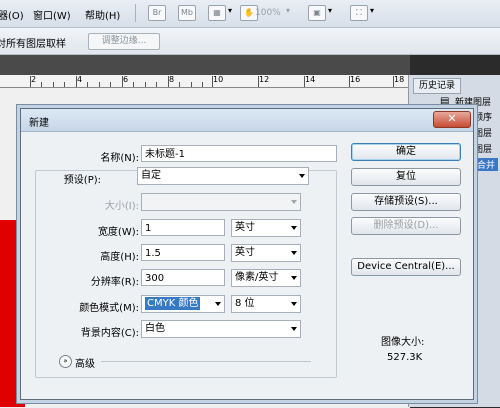 Image resolution: width=500 pixels, height=408 pixels. What do you see at coordinates (218, 79) in the screenshot?
I see `ruler-label: 10` at bounding box center [218, 79].